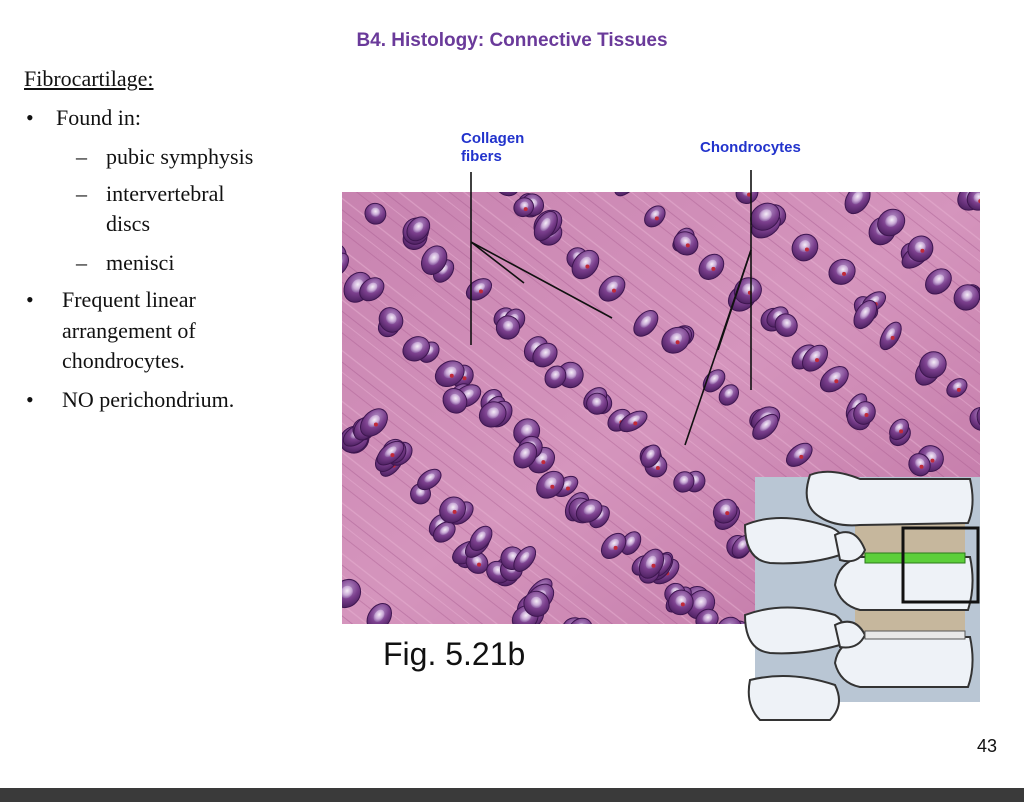  Describe the element at coordinates (165, 193) in the screenshot. I see `sub-bullet-intervertebral: intervertebral` at that location.